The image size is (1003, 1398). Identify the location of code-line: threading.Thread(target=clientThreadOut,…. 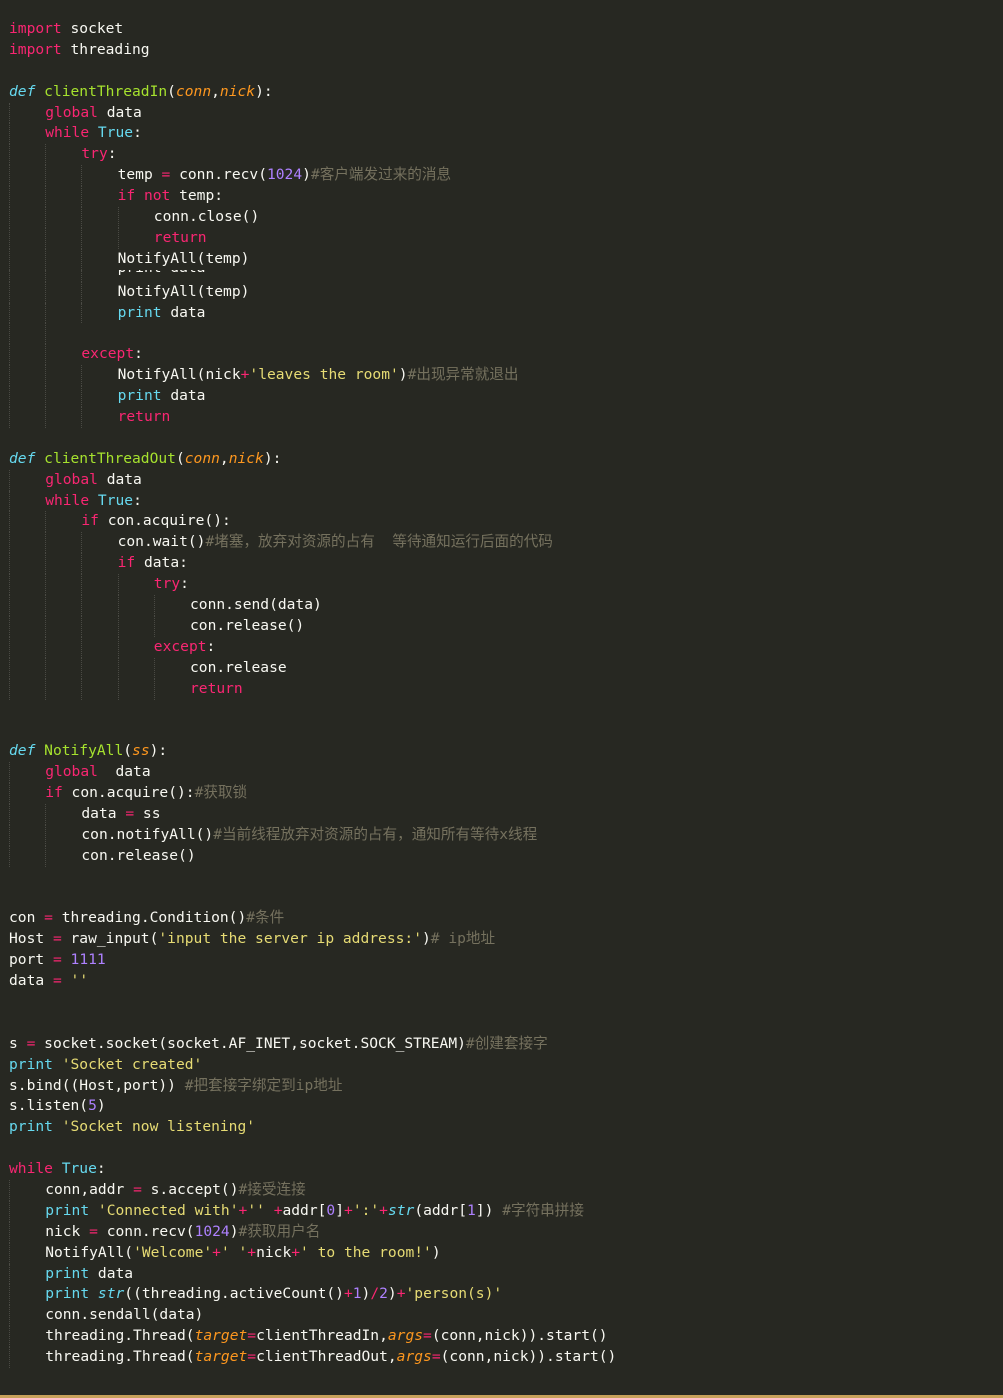
(501, 1357).